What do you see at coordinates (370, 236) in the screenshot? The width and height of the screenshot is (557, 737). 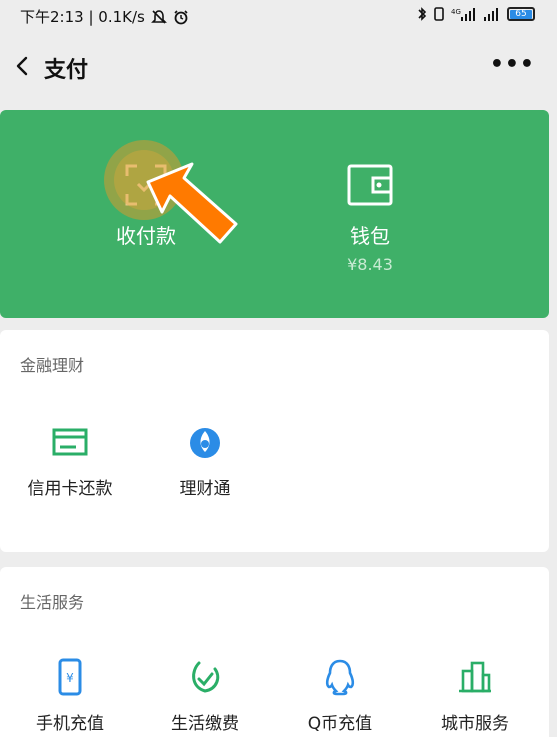 I see `wallet-label: 钱包` at bounding box center [370, 236].